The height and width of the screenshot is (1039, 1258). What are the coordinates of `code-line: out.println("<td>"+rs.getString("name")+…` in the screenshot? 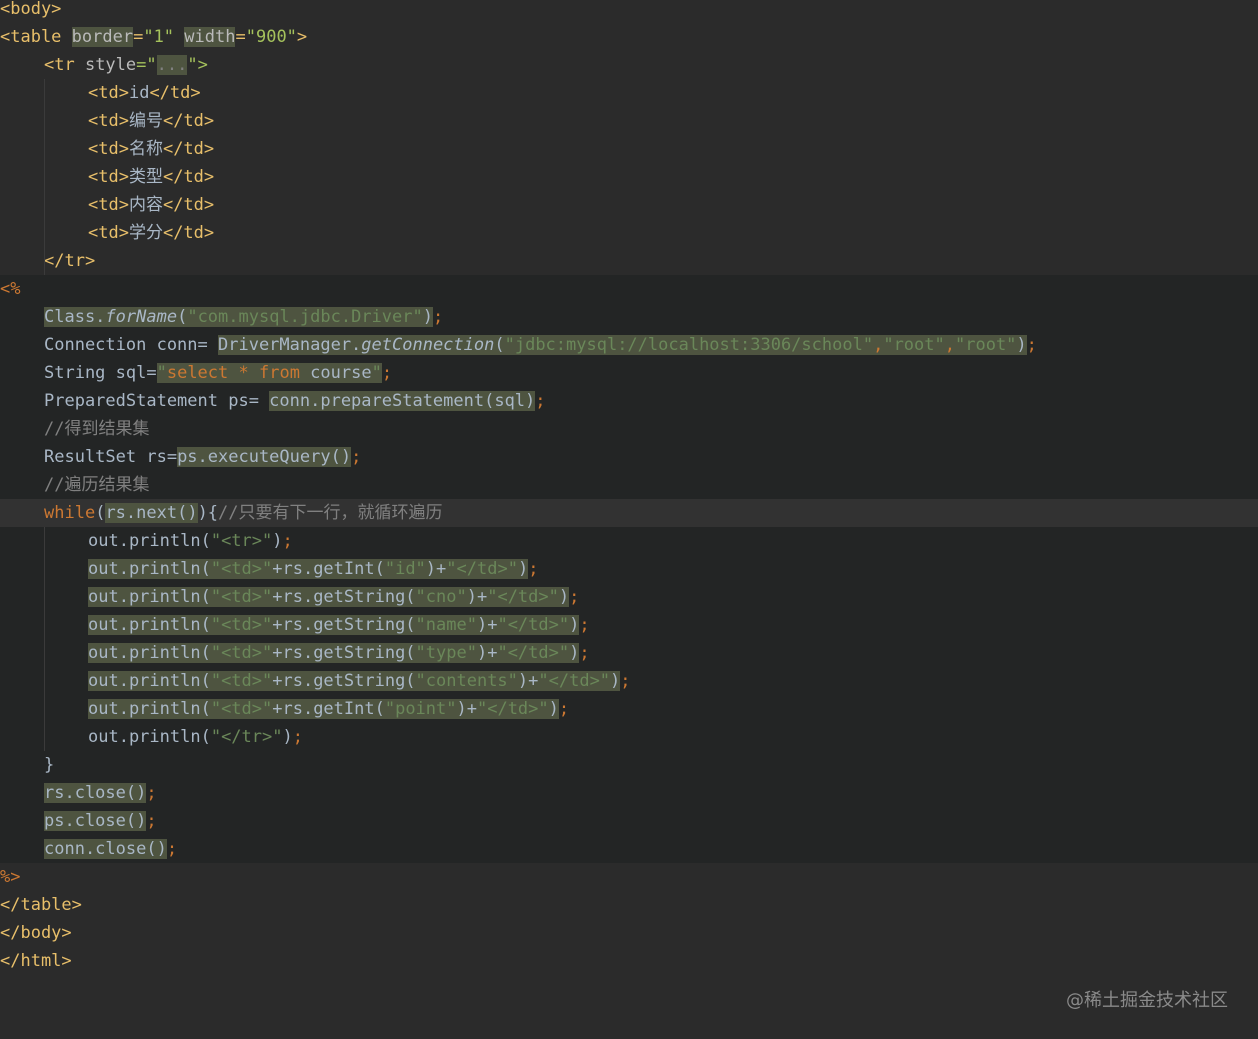 It's located at (629, 625).